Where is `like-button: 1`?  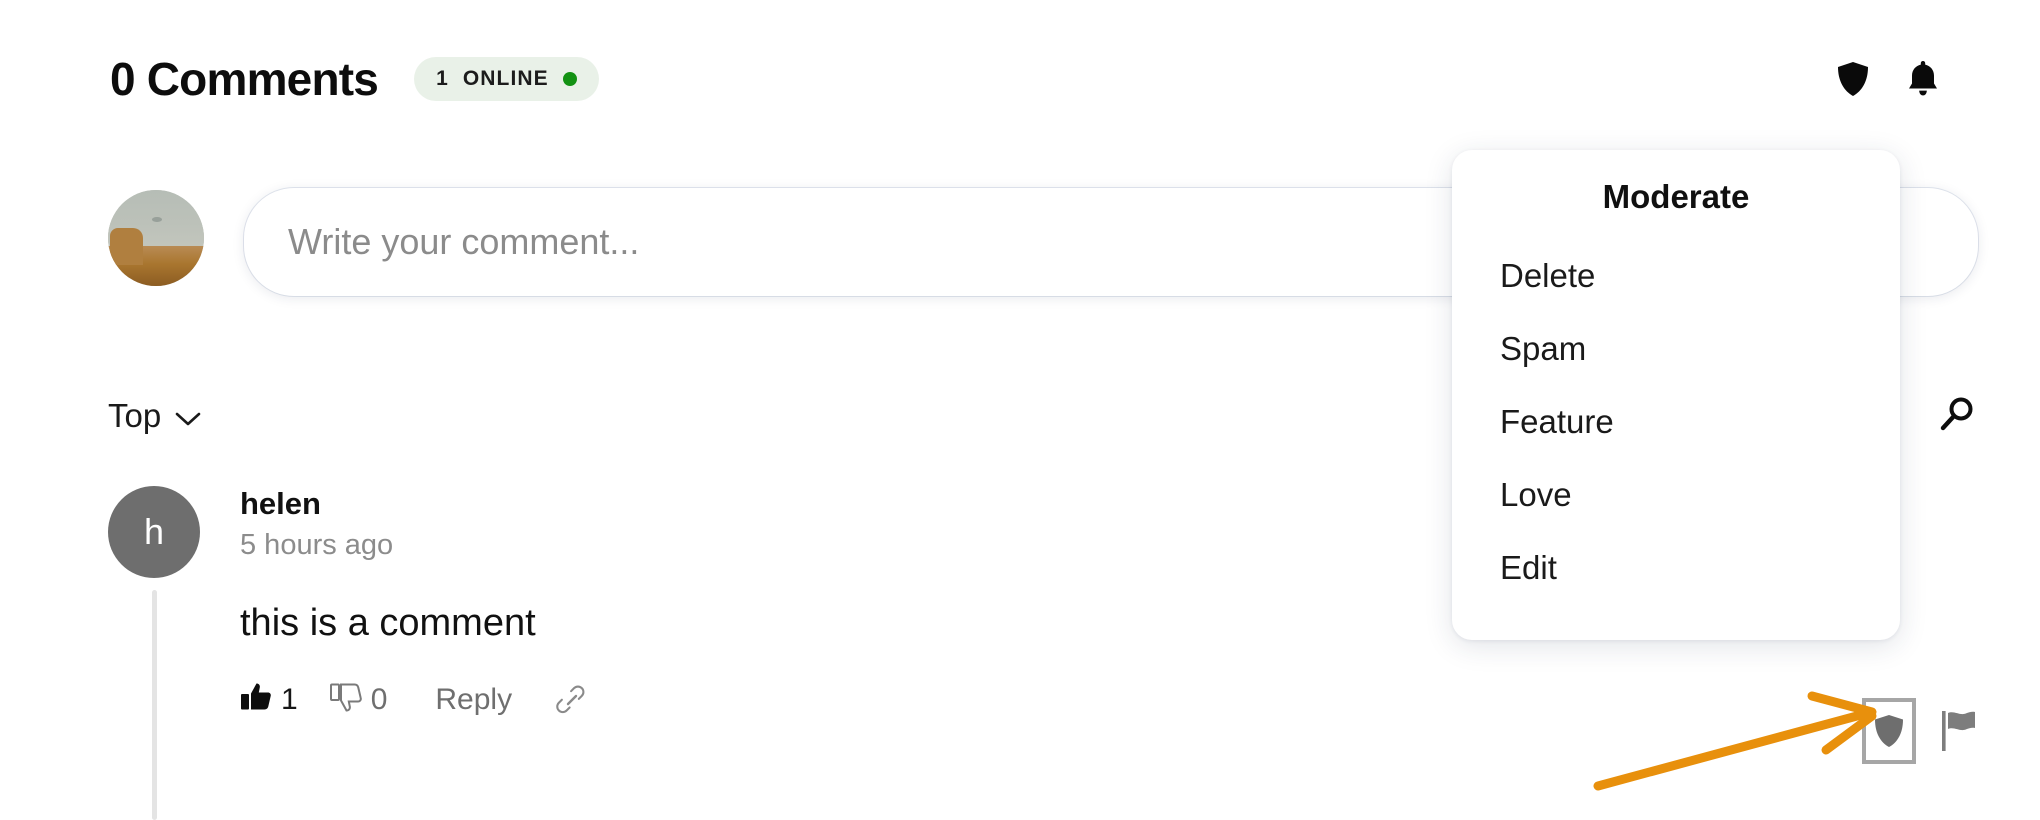 like-button: 1 is located at coordinates (269, 699).